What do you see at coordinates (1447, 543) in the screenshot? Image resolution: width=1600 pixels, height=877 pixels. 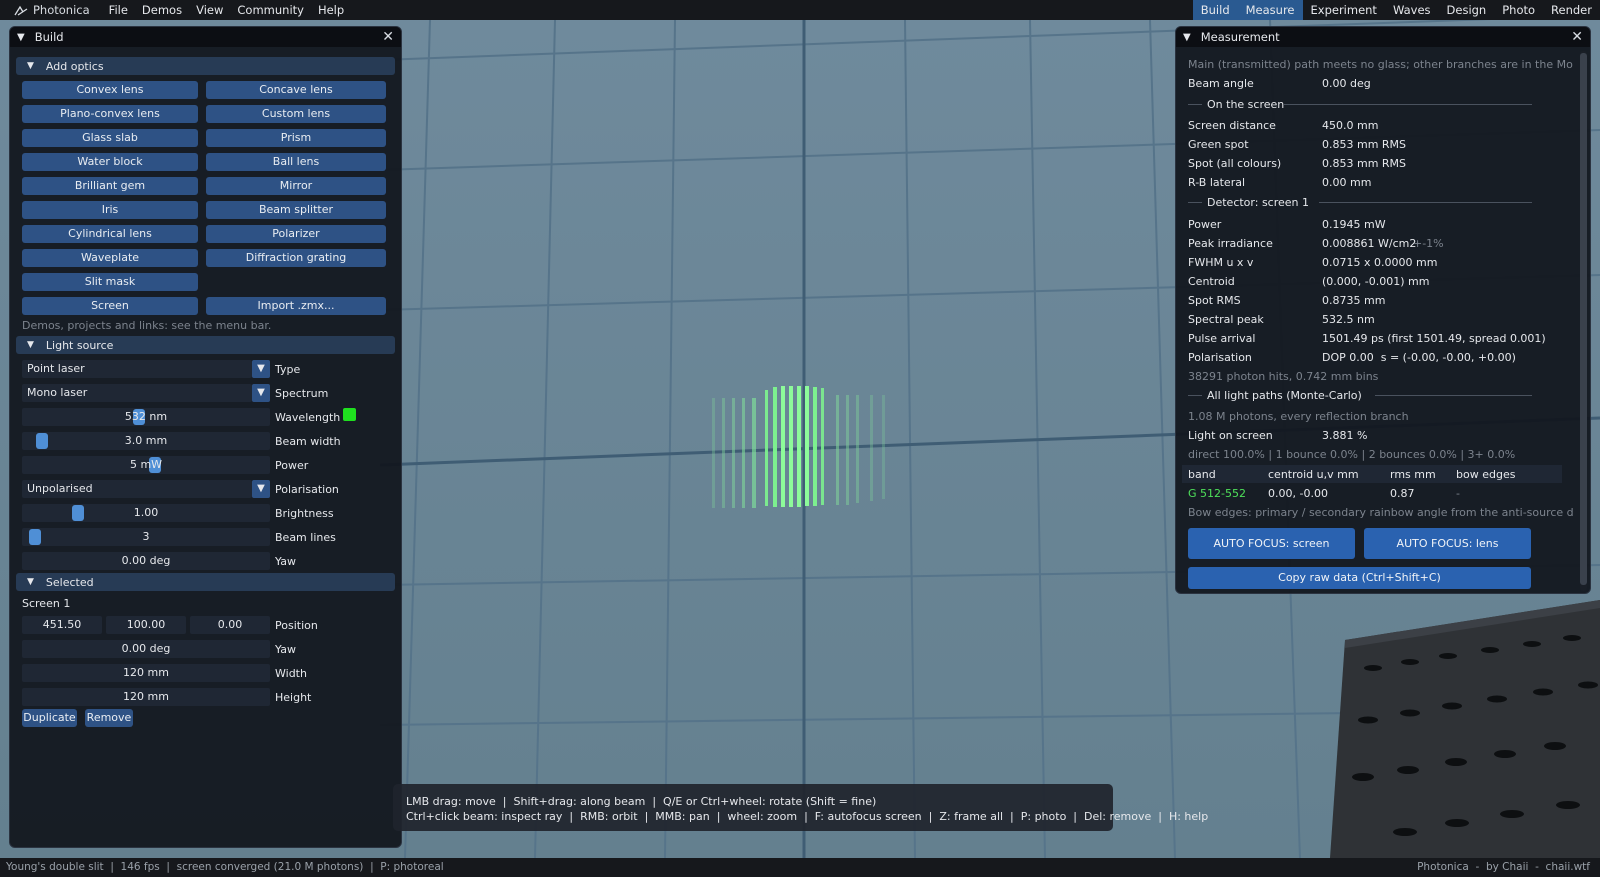 I see `autofocus-lens-button: AUTO FOCUS: lens` at bounding box center [1447, 543].